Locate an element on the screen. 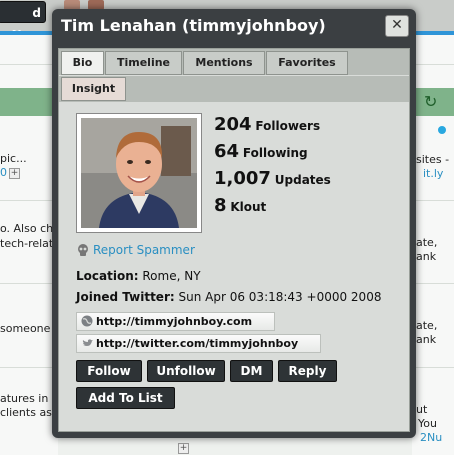 The width and height of the screenshot is (454, 455). joined-label: Joined Twitter: is located at coordinates (125, 297).